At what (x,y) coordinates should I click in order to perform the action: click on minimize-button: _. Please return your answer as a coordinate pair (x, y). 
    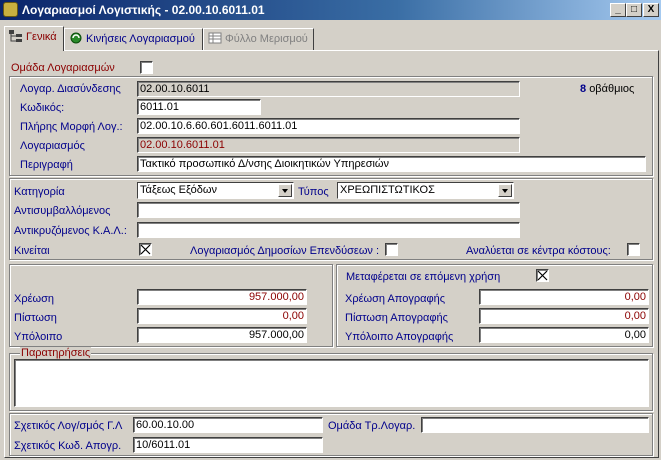
    Looking at the image, I should click on (618, 10).